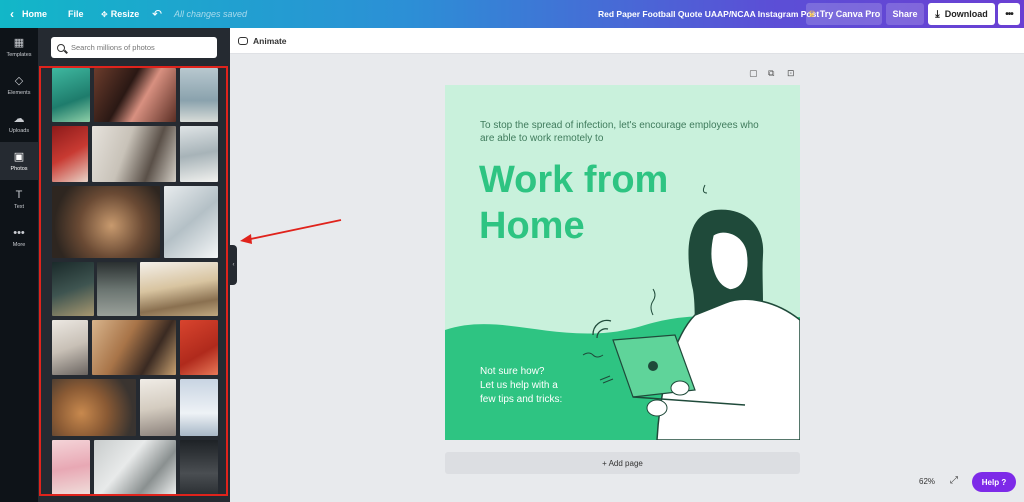 This screenshot has height=502, width=1024. What do you see at coordinates (12, 14) in the screenshot?
I see `chevron-left-icon: ‹` at bounding box center [12, 14].